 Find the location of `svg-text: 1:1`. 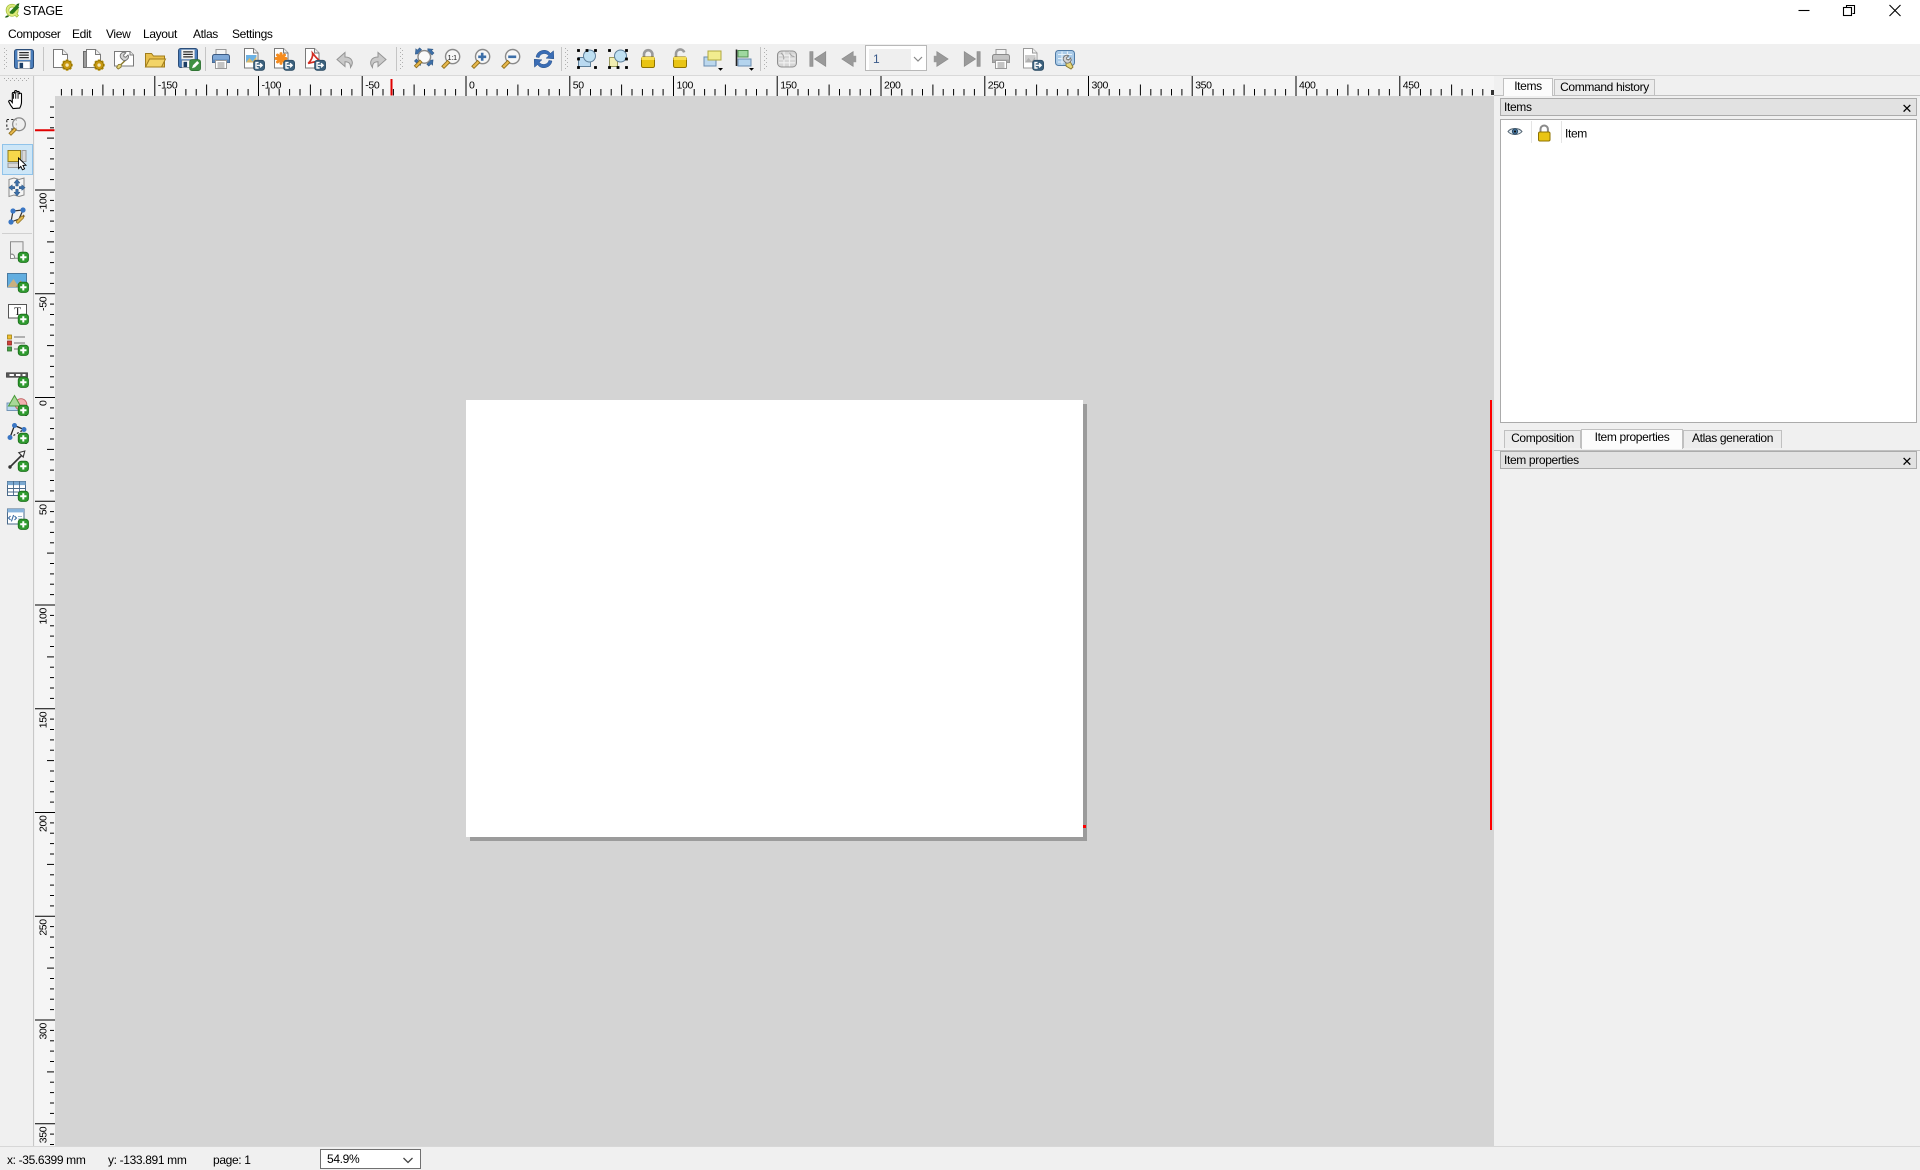

svg-text: 1:1 is located at coordinates (453, 57).